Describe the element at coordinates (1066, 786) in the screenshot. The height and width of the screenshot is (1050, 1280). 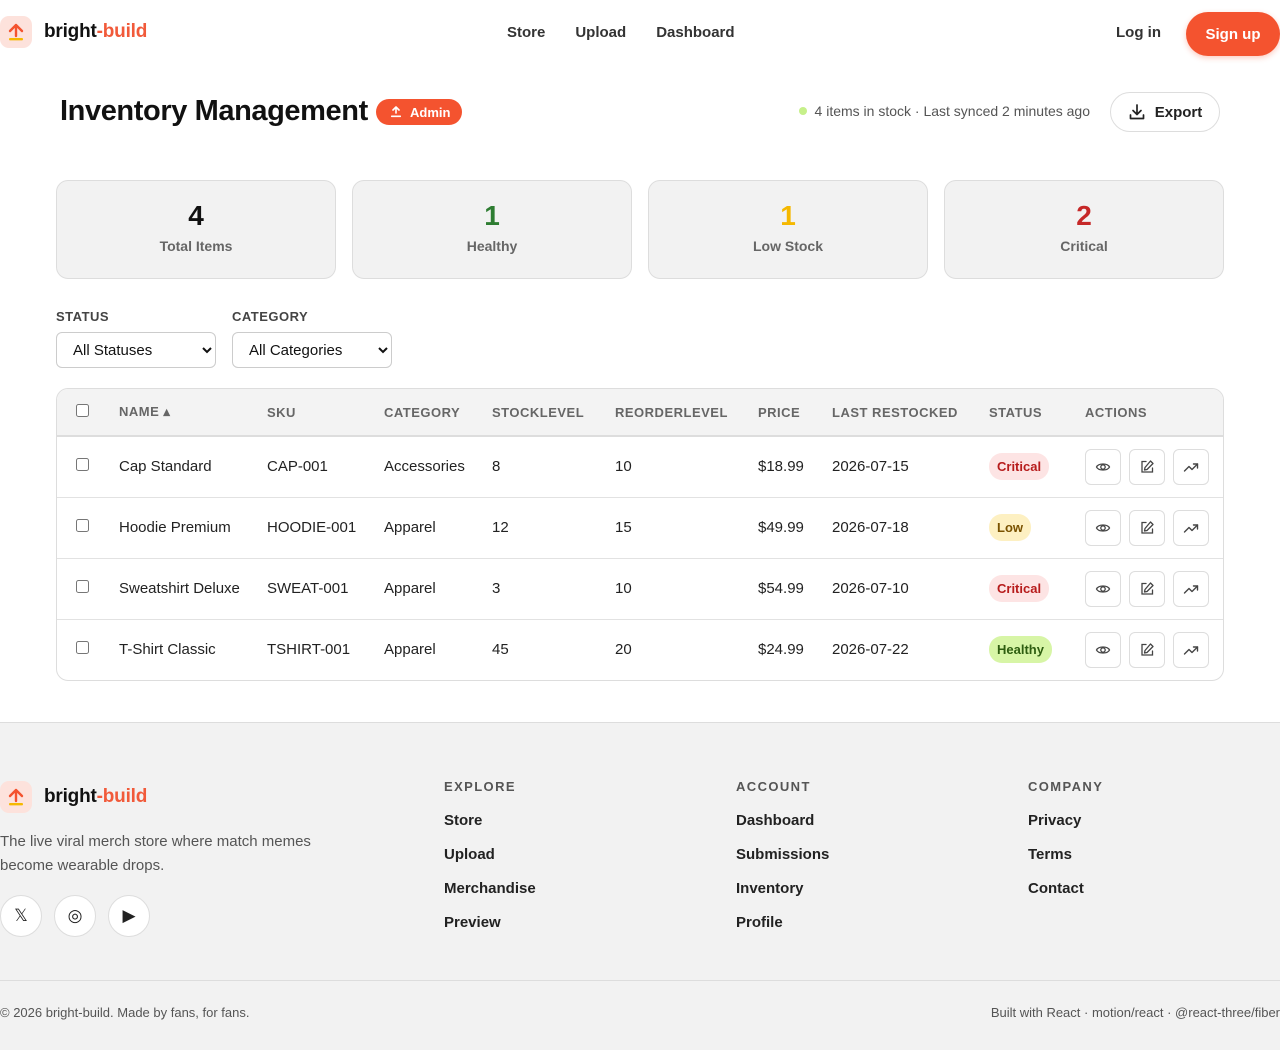
I see `footer-col-title: COMPANY` at that location.